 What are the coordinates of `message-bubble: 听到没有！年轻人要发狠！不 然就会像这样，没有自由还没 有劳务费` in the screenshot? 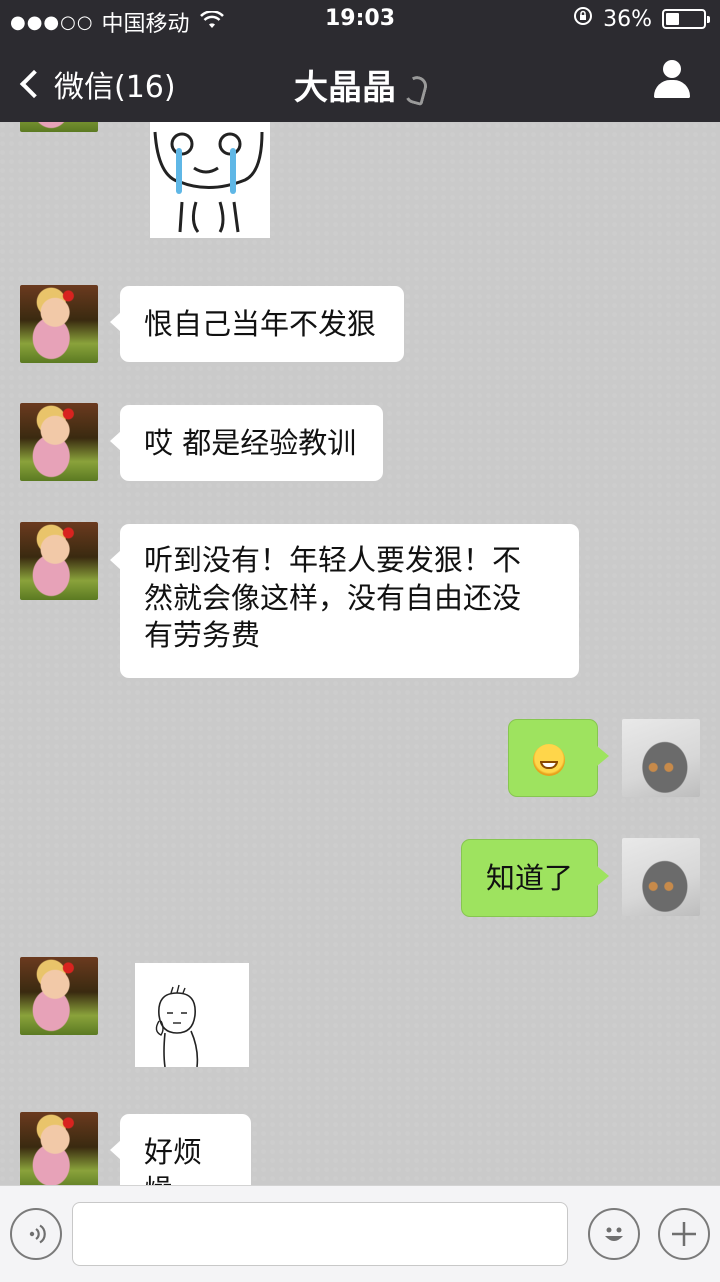 It's located at (344, 601).